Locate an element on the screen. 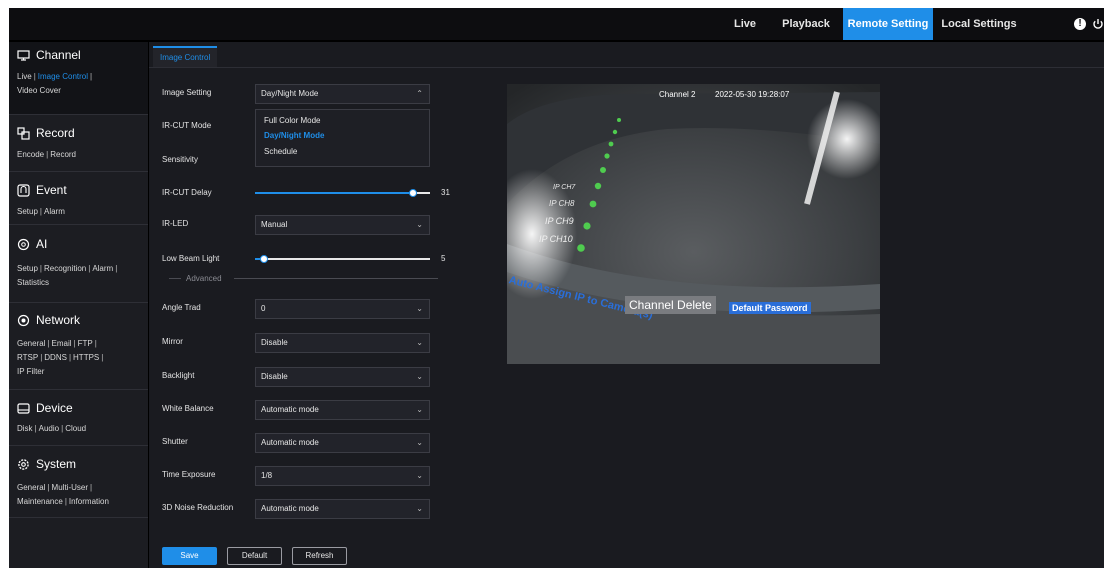 This screenshot has width=1104, height=568. ircut-delay-value: 31 is located at coordinates (445, 192).